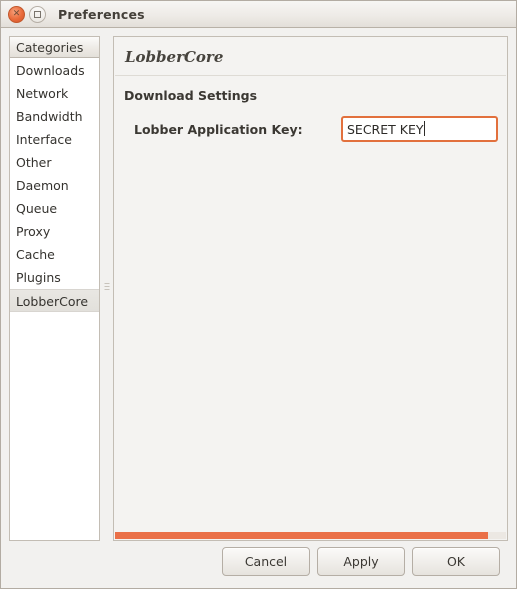 This screenshot has width=517, height=589. I want to click on application-key-field-wrap, so click(419, 129).